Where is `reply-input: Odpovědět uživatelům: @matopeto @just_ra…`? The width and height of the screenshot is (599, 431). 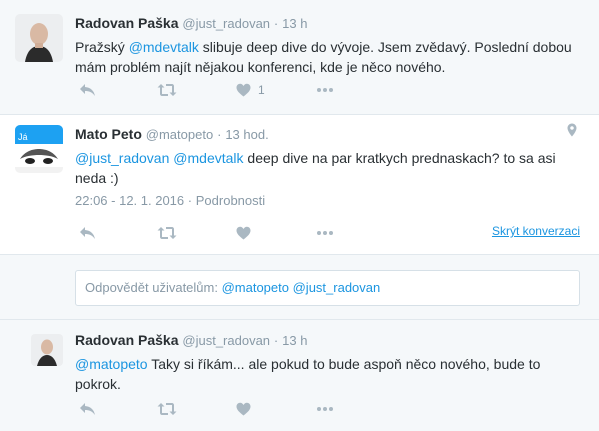
reply-input: Odpovědět uživatelům: @matopeto @just_ra… is located at coordinates (327, 288).